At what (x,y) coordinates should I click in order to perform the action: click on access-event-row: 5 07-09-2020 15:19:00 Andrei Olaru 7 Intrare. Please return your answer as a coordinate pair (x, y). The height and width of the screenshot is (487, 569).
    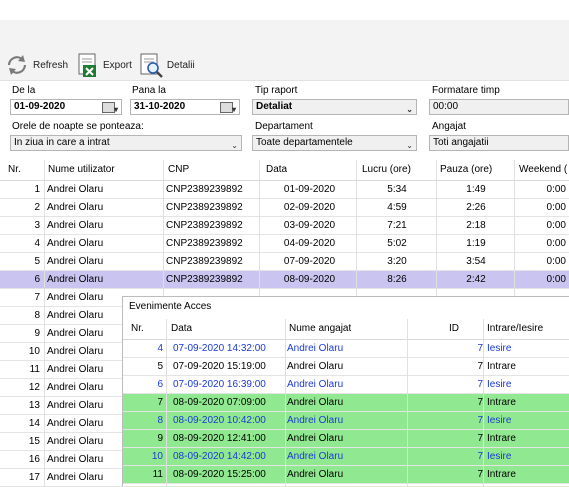
    Looking at the image, I should click on (346, 367).